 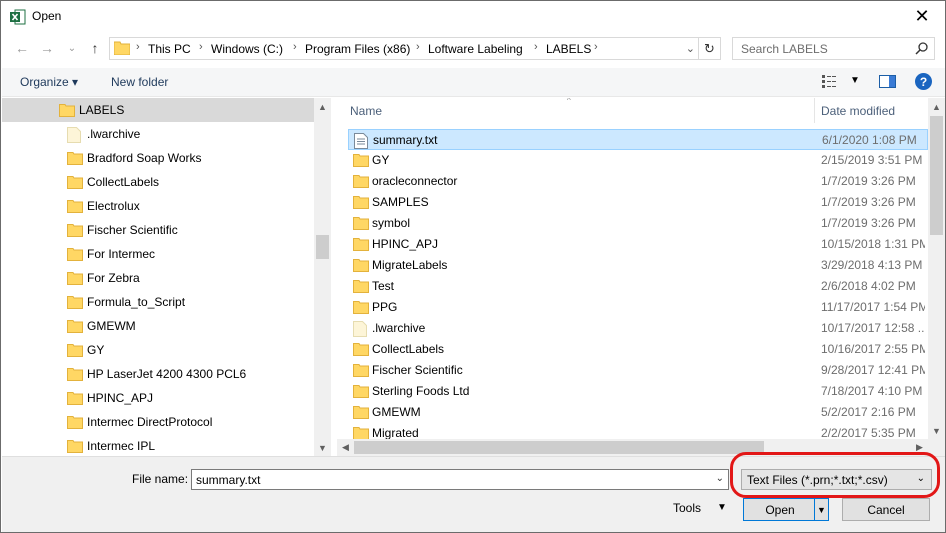 I want to click on nav-scroll-thumb, so click(x=322, y=247).